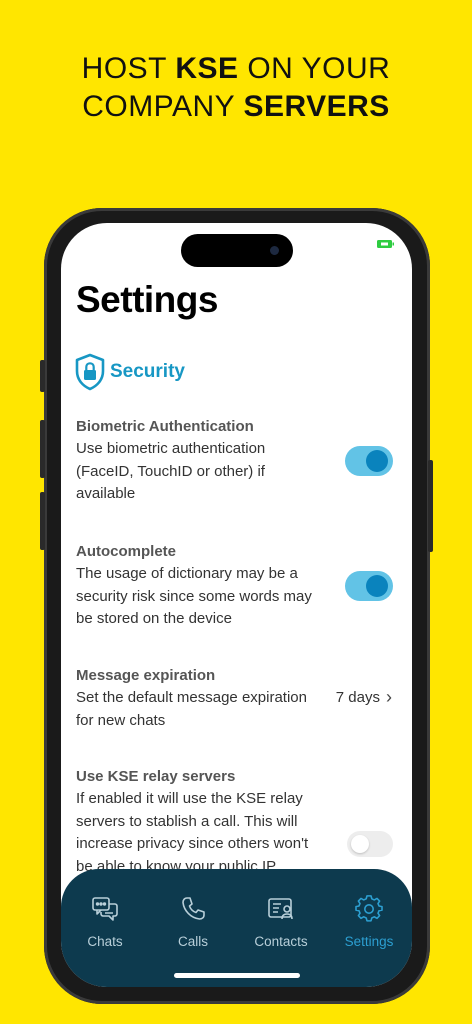 The height and width of the screenshot is (1024, 472). I want to click on tab-bar: Chats Calls Contacts Settings, so click(236, 928).